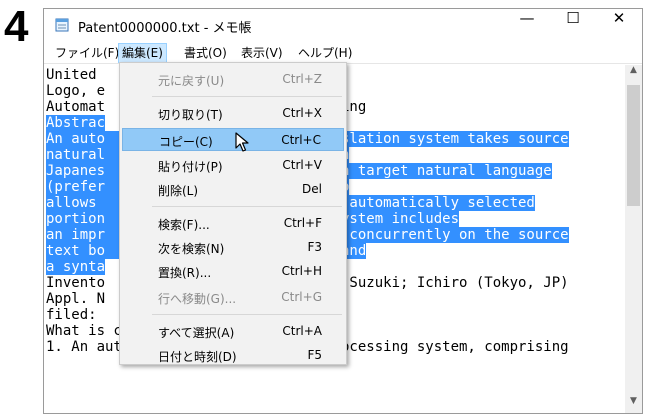 This screenshot has height=417, width=646. I want to click on menu-item-delete: 削除(L) Del, so click(233, 189).